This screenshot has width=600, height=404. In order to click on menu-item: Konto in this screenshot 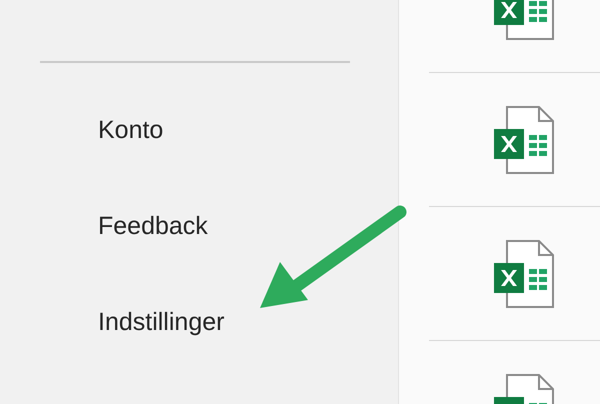, I will do `click(102, 130)`.